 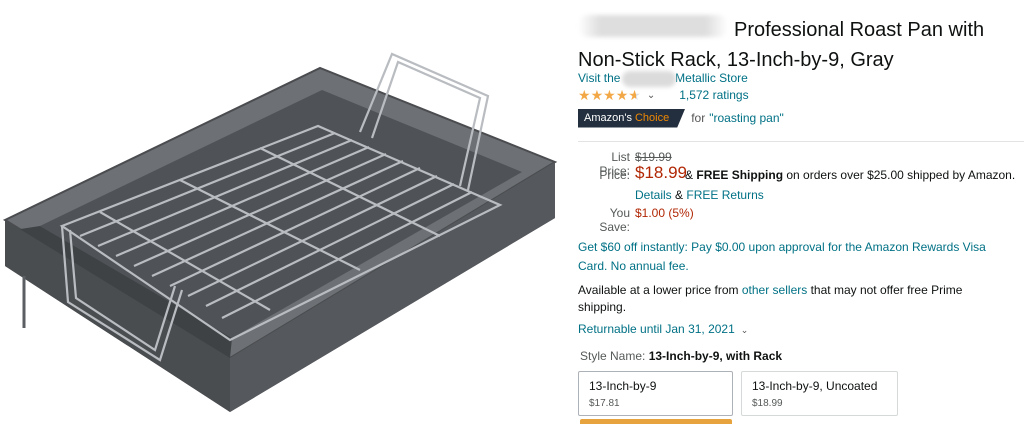 I want to click on details-returns-row: Details & FREE Returns, so click(x=699, y=195).